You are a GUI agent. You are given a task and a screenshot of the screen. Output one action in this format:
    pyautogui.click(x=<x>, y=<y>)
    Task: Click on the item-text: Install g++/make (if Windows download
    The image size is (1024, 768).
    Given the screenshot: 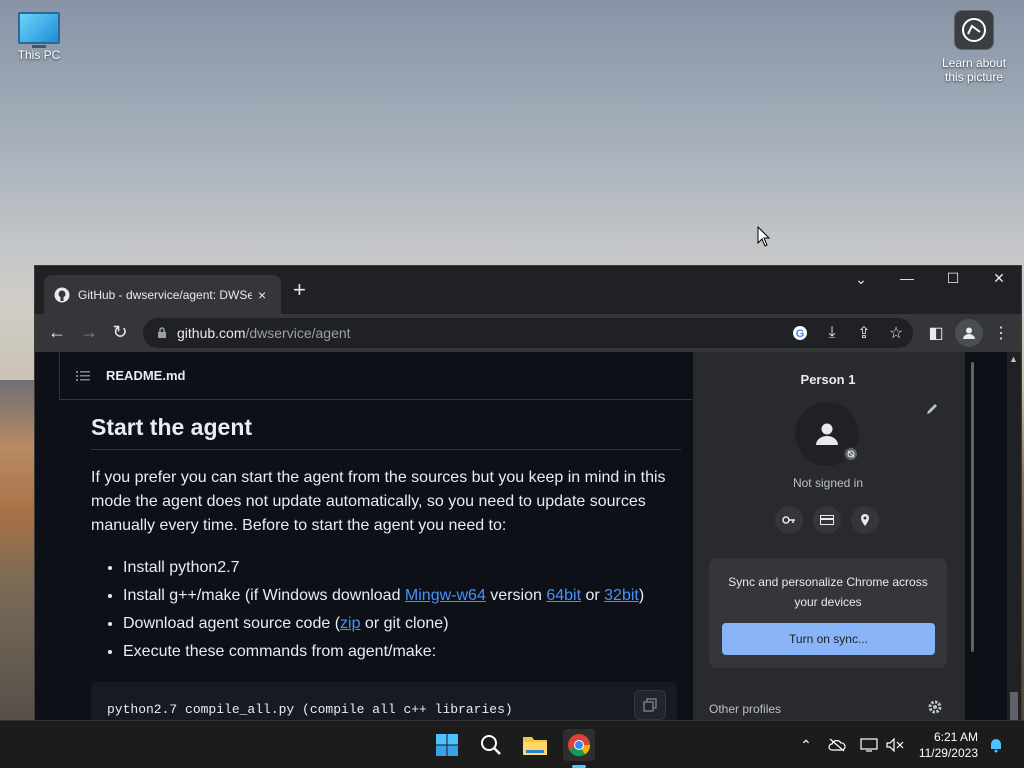 What is the action you would take?
    pyautogui.click(x=264, y=595)
    